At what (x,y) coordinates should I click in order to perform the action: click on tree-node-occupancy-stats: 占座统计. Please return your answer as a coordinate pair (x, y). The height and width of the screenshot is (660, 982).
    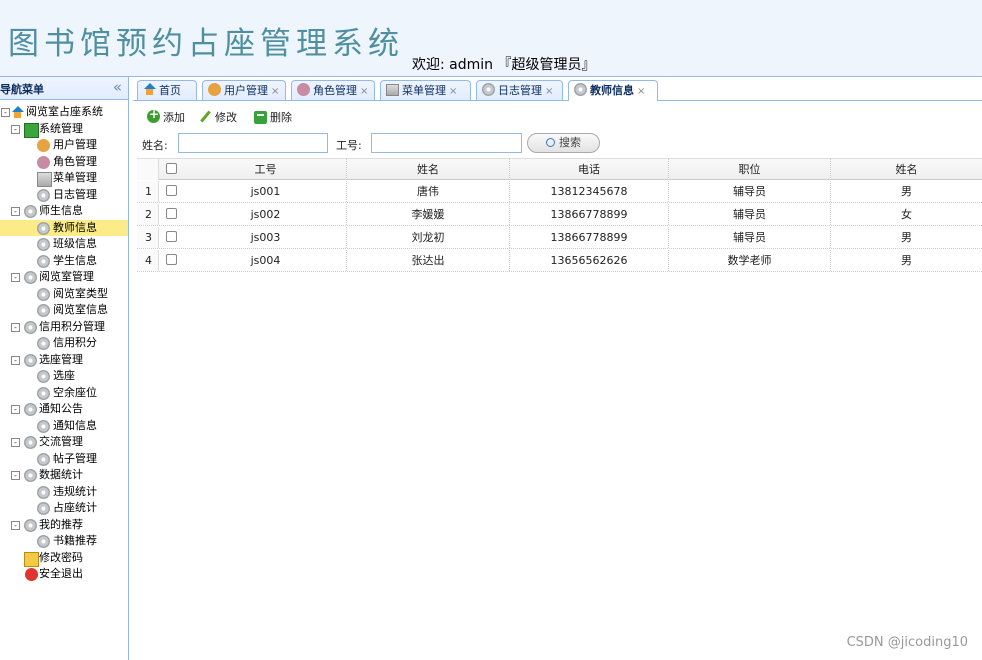
    Looking at the image, I should click on (64, 508).